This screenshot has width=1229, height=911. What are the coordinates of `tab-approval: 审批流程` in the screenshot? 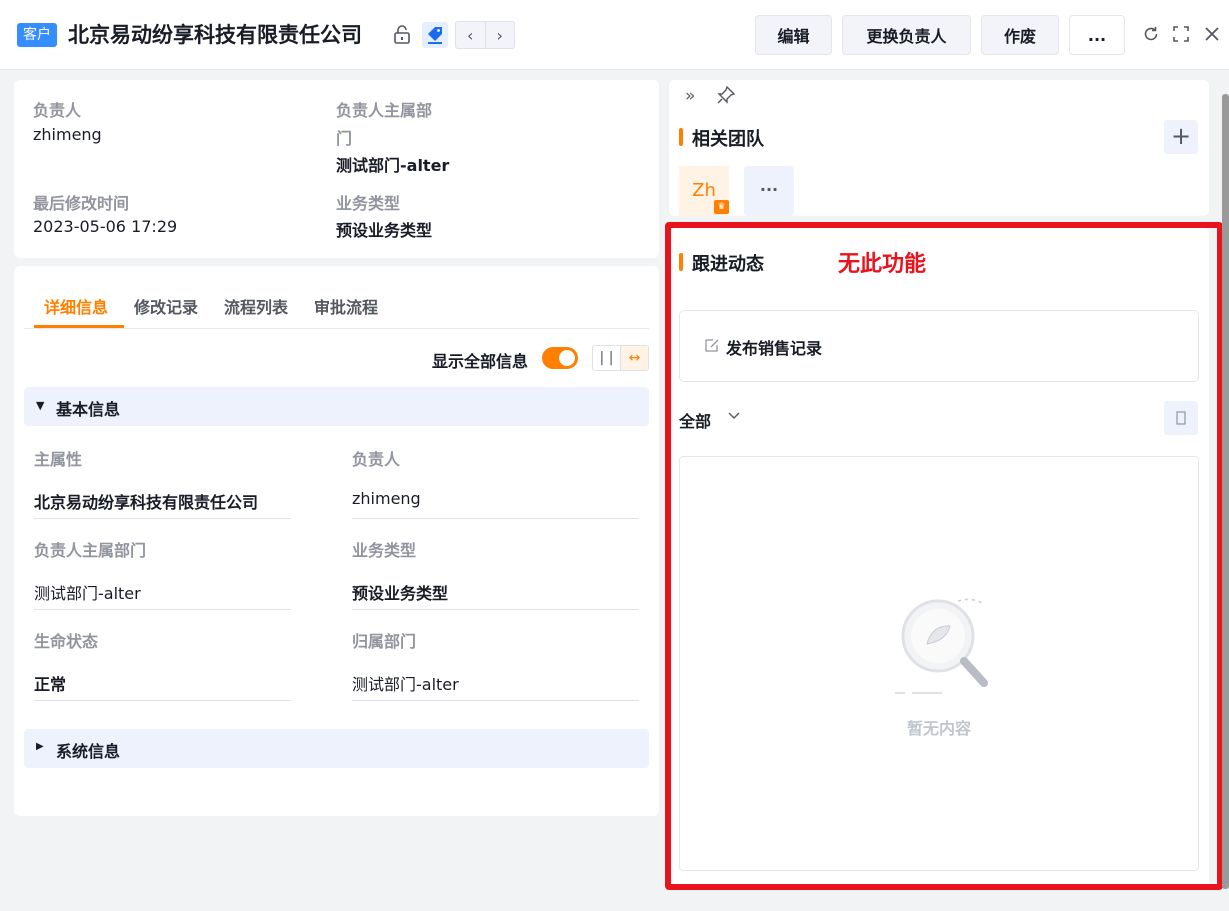 It's located at (346, 306).